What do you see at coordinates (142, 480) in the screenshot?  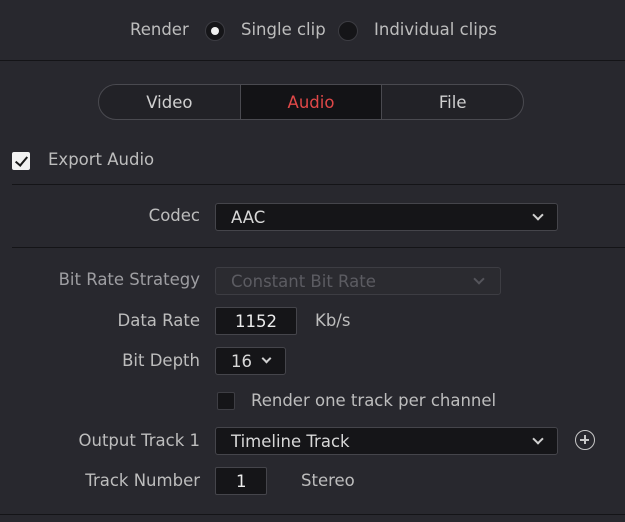 I see `track-number-label: Track Number` at bounding box center [142, 480].